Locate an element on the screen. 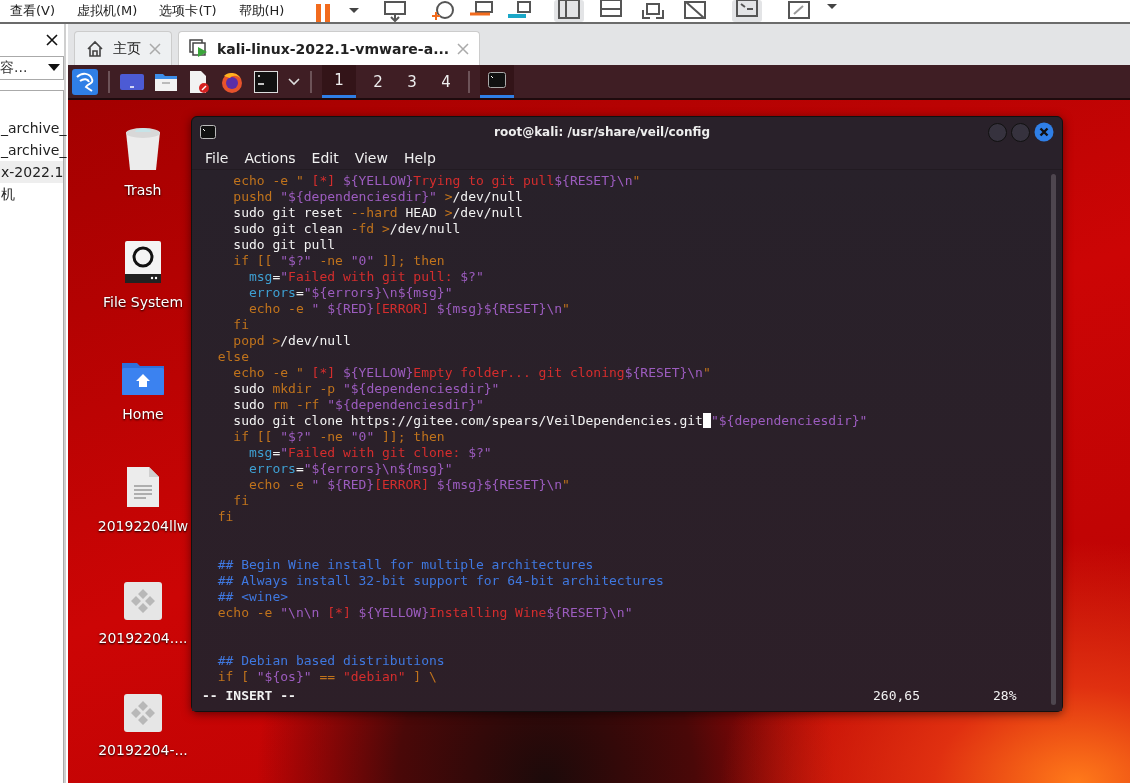  menu-item: 查看(V) is located at coordinates (33, 11).